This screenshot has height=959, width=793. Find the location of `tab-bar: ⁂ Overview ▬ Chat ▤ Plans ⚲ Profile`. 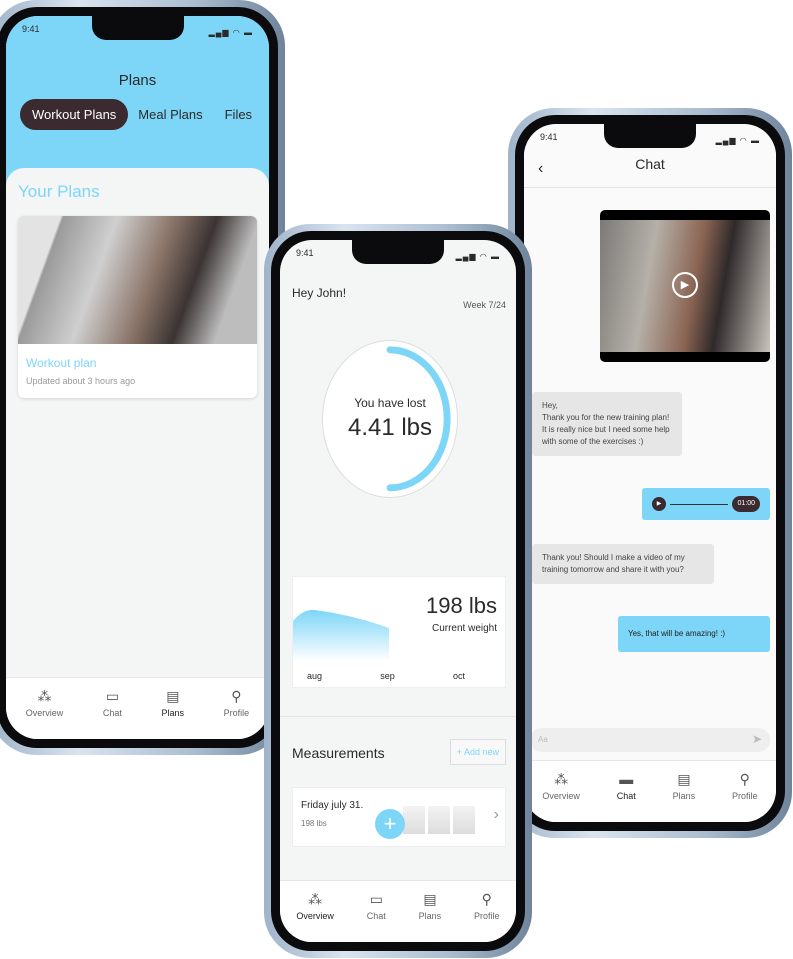

tab-bar: ⁂ Overview ▬ Chat ▤ Plans ⚲ Profile is located at coordinates (650, 791).